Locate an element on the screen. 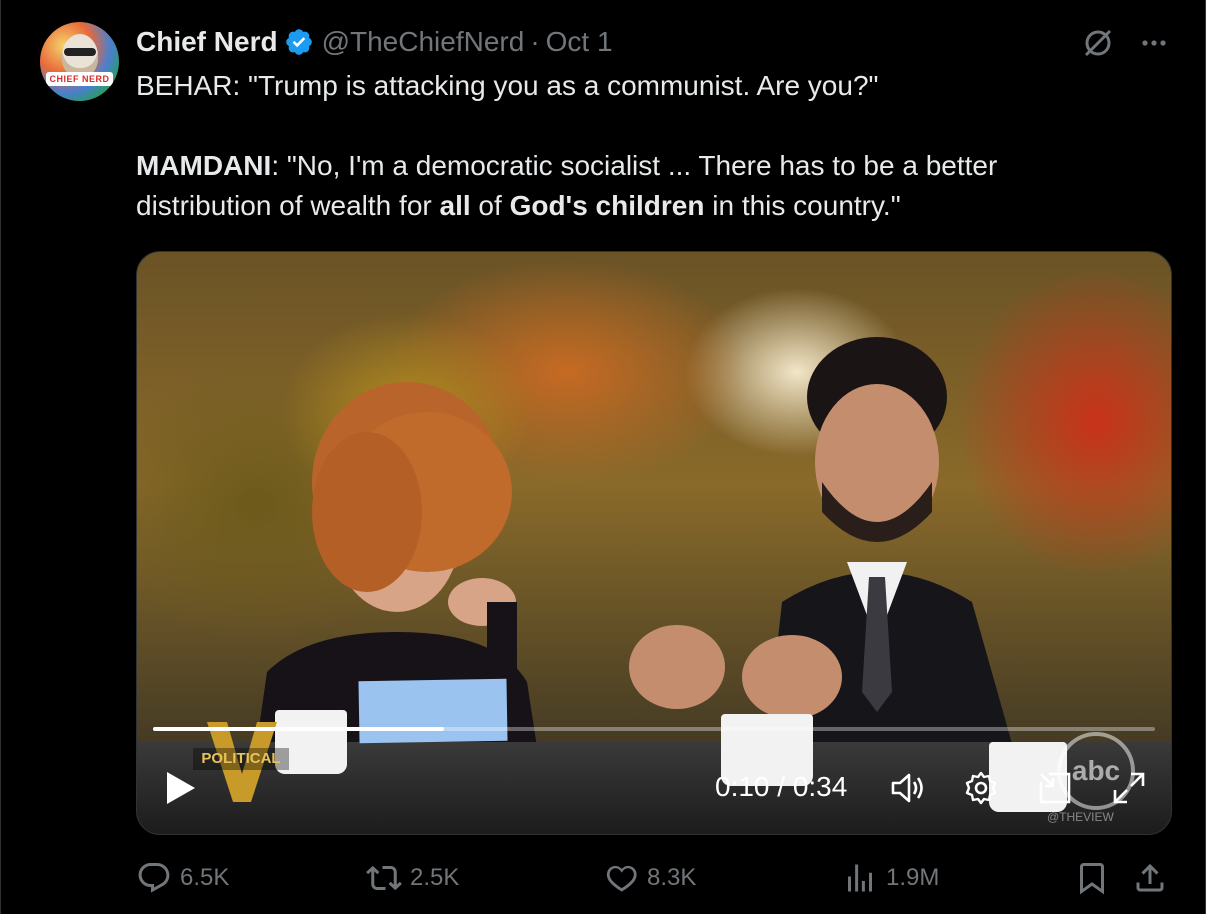 This screenshot has height=914, width=1206. grok-icon is located at coordinates (1098, 43).